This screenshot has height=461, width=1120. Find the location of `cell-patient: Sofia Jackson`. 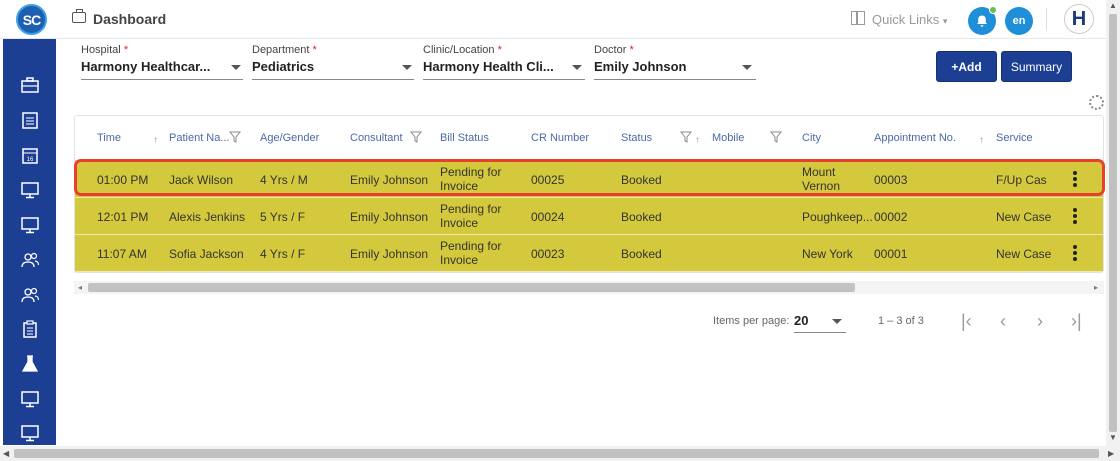

cell-patient: Sofia Jackson is located at coordinates (206, 254).